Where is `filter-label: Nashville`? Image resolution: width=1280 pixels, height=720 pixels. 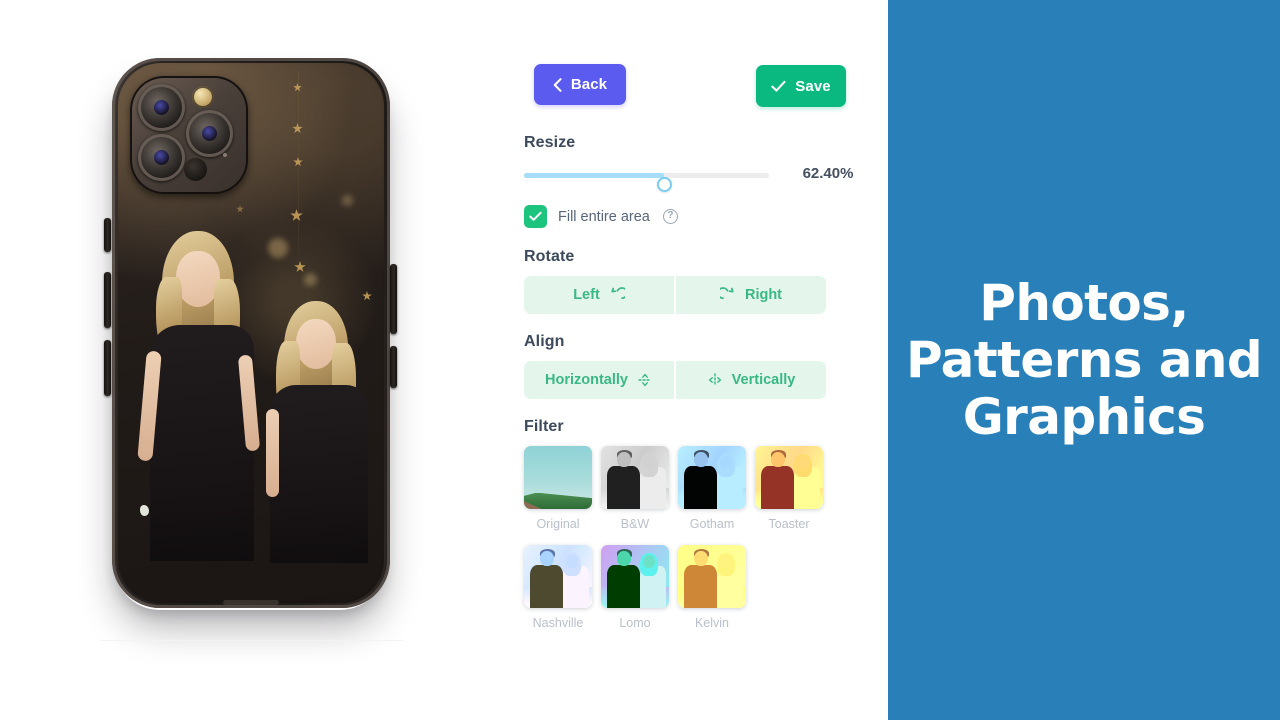 filter-label: Nashville is located at coordinates (558, 623).